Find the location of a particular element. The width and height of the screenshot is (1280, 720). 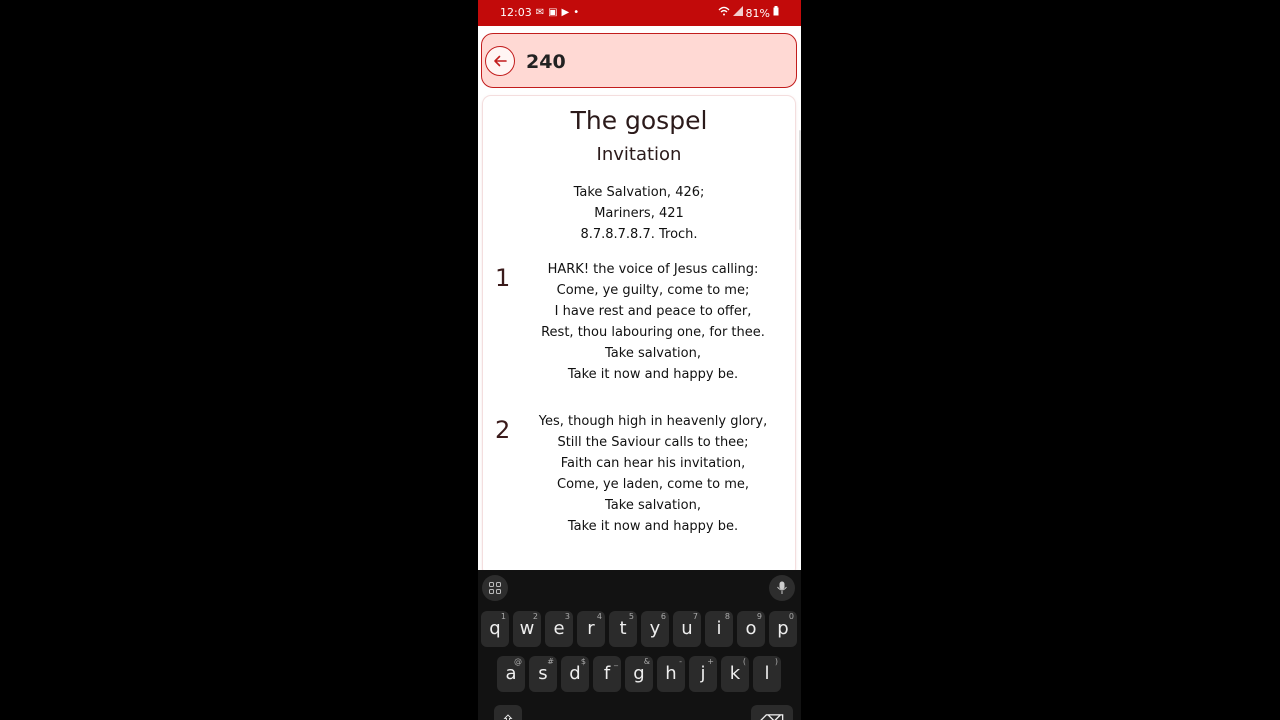

key-label: q is located at coordinates (495, 628).